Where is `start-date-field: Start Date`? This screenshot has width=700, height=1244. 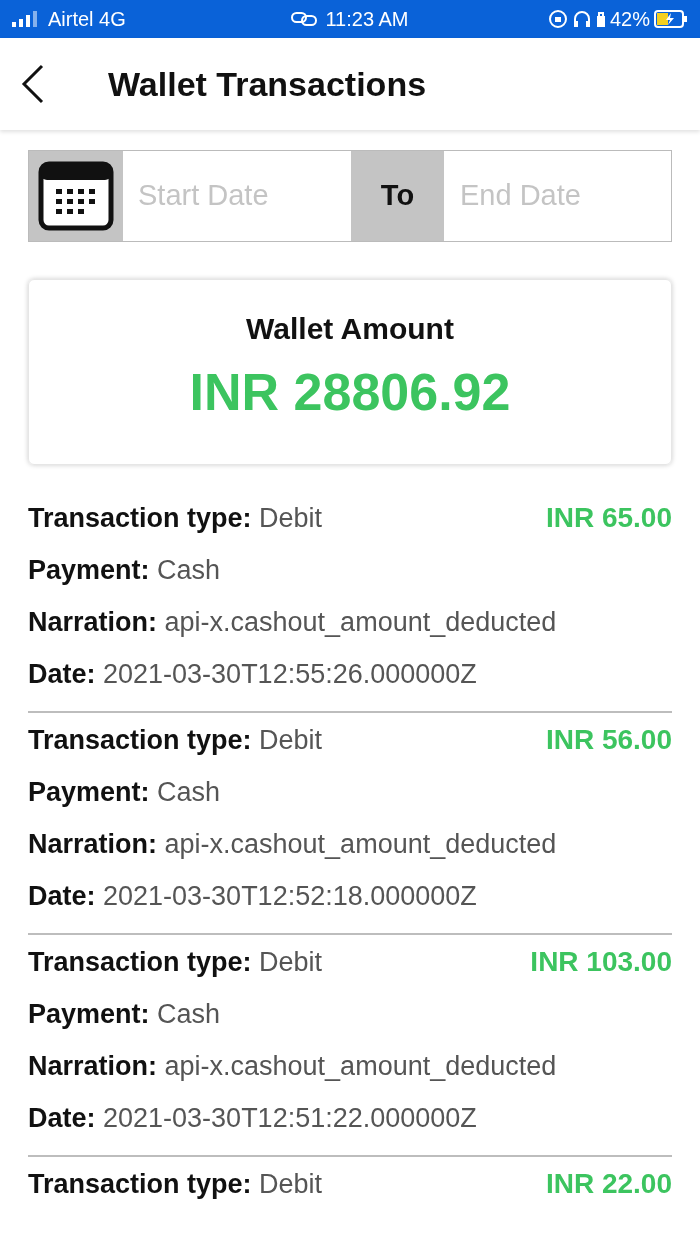 start-date-field: Start Date is located at coordinates (237, 196).